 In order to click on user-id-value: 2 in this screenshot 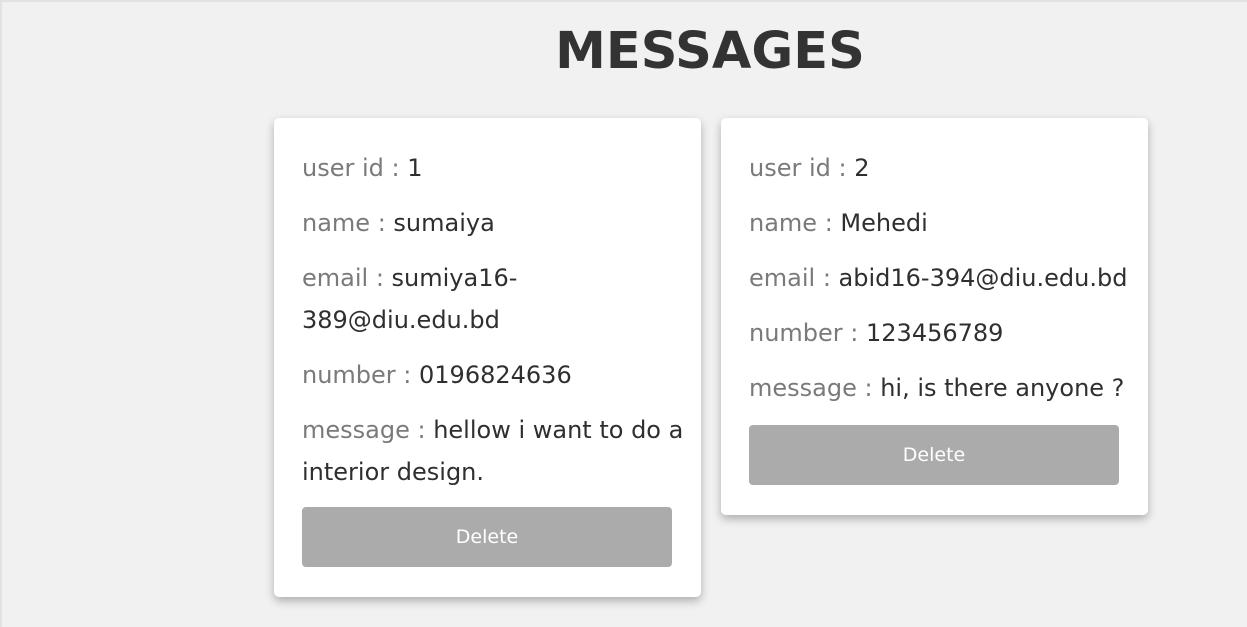, I will do `click(862, 168)`.